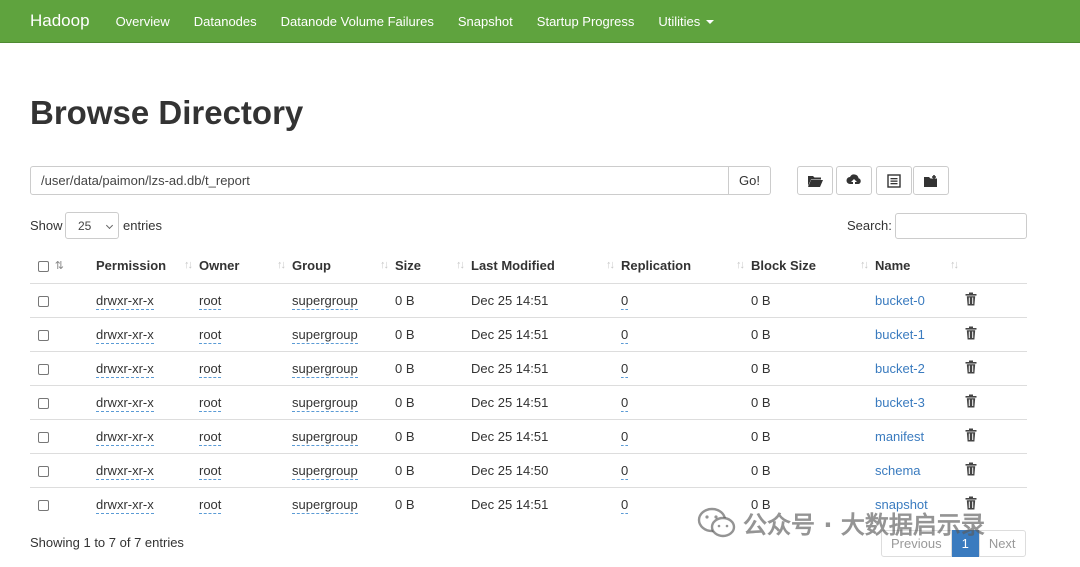  Describe the element at coordinates (433, 266) in the screenshot. I see `col-size: Size ↑↓` at that location.